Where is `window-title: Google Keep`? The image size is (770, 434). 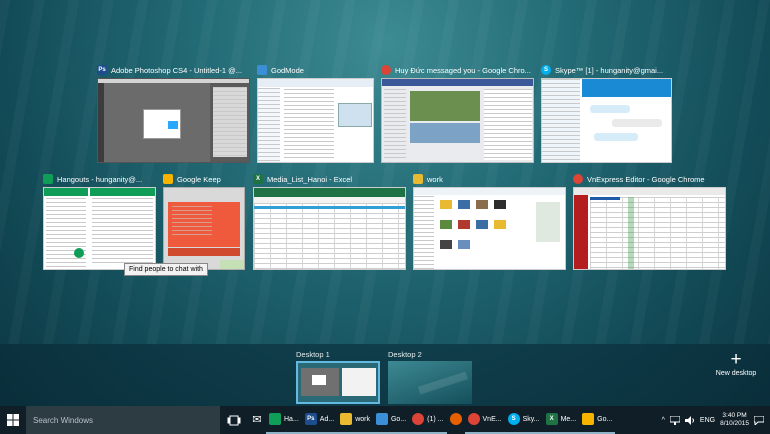
window-title: Google Keep is located at coordinates (199, 179).